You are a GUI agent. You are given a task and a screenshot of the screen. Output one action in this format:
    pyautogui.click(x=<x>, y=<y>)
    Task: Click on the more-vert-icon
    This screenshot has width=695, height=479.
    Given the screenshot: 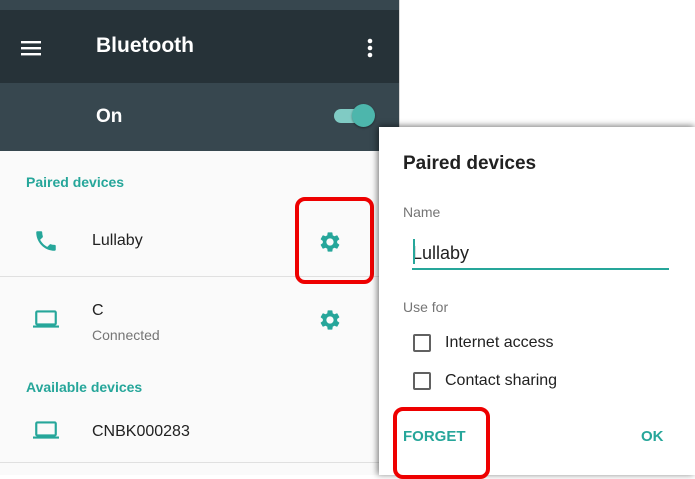 What is the action you would take?
    pyautogui.click(x=370, y=48)
    